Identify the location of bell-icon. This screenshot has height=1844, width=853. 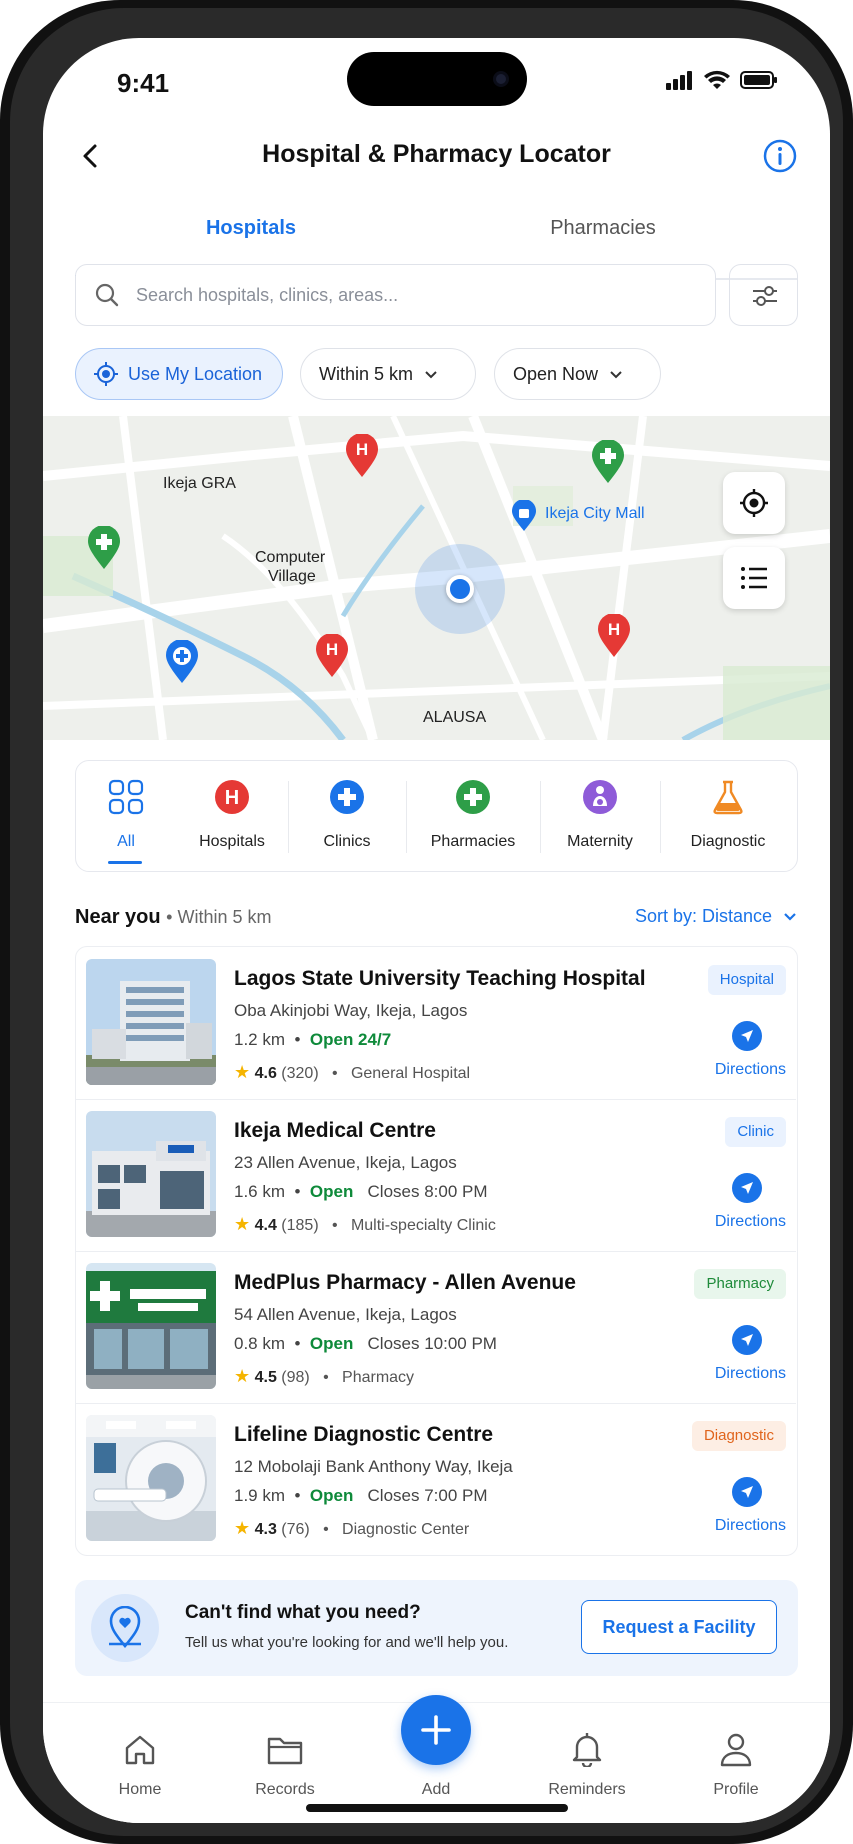
(587, 1750).